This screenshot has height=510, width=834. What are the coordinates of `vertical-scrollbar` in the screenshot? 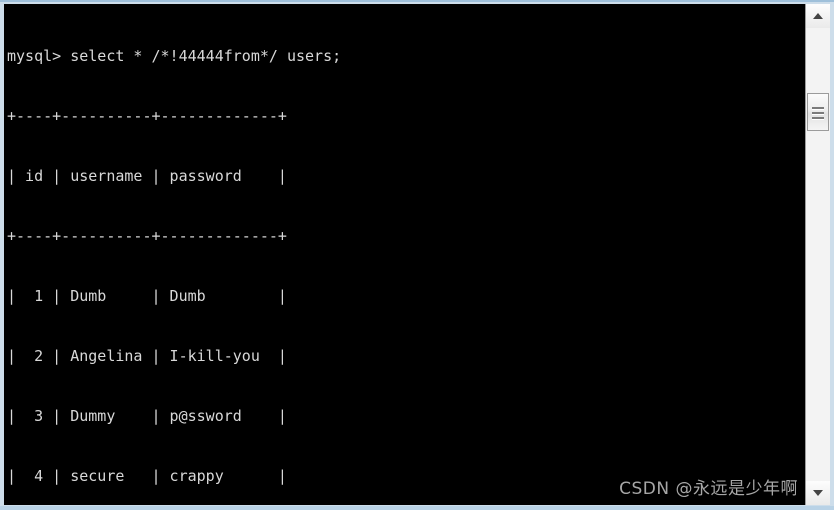 It's located at (817, 254).